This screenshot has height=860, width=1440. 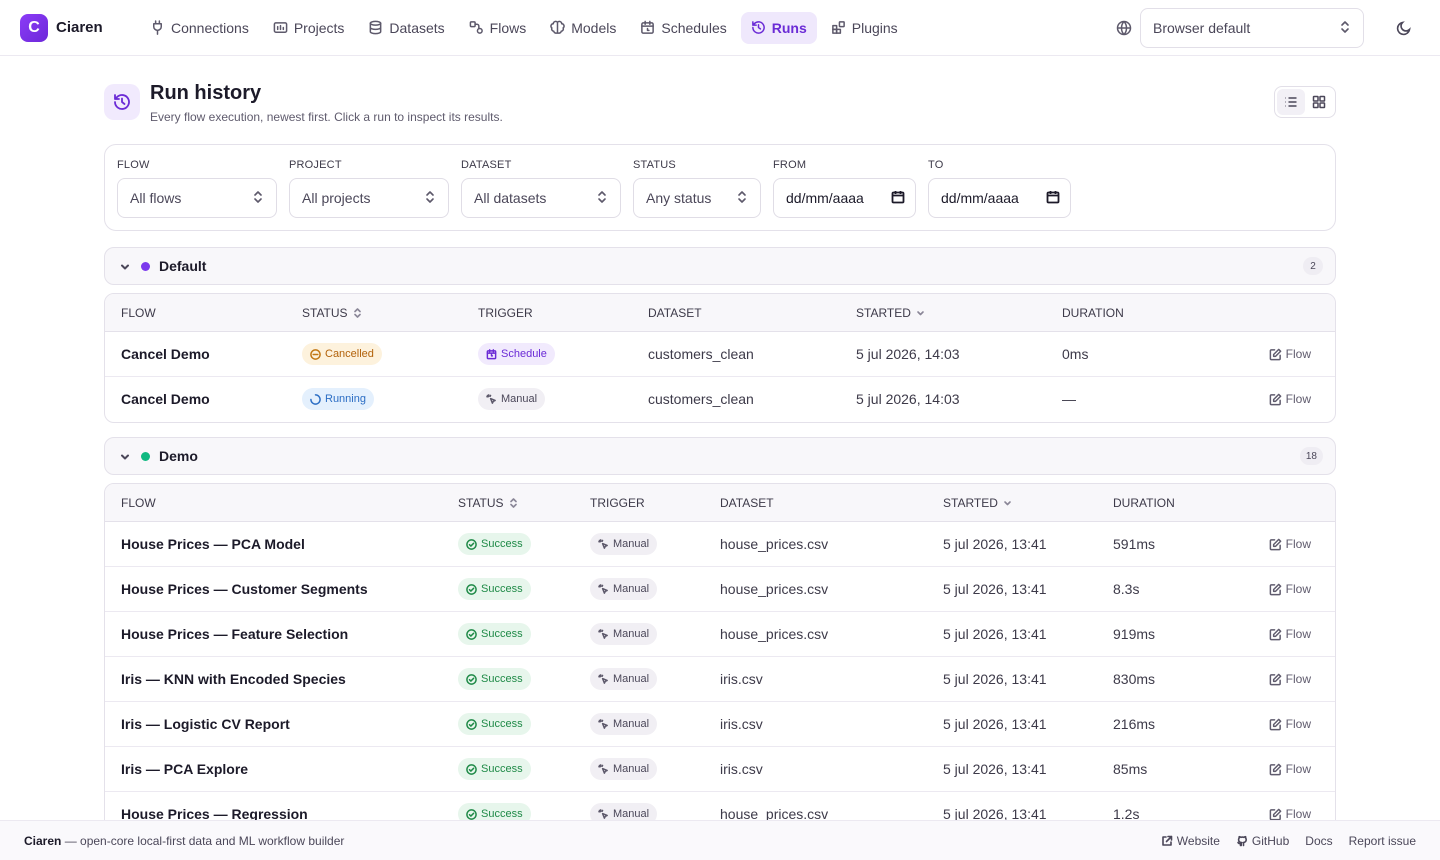 What do you see at coordinates (697, 198) in the screenshot?
I see `status-select: Any status` at bounding box center [697, 198].